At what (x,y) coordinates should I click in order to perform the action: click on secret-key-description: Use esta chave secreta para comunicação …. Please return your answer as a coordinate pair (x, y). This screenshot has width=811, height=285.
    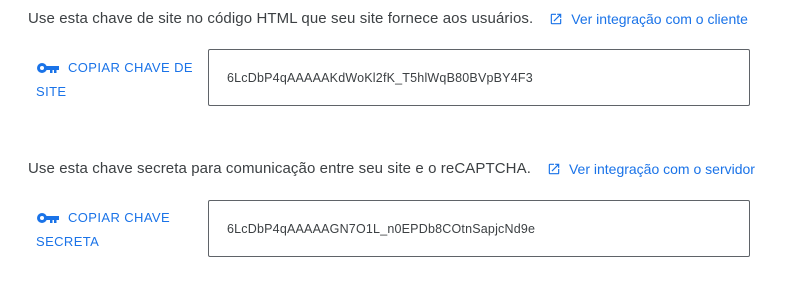
    Looking at the image, I should click on (279, 168).